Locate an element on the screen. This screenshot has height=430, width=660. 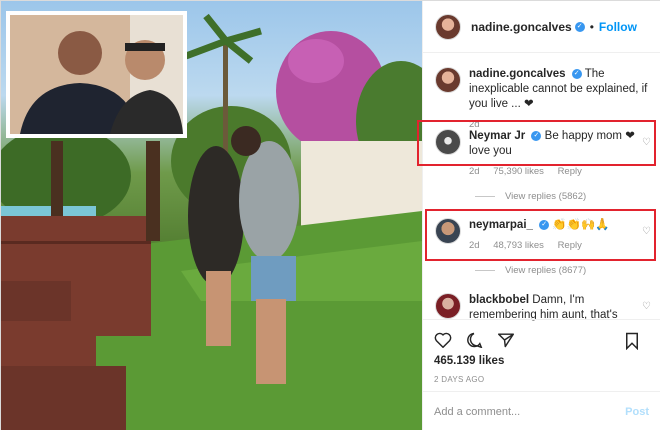
reply-button: Reply is located at coordinates (570, 171).